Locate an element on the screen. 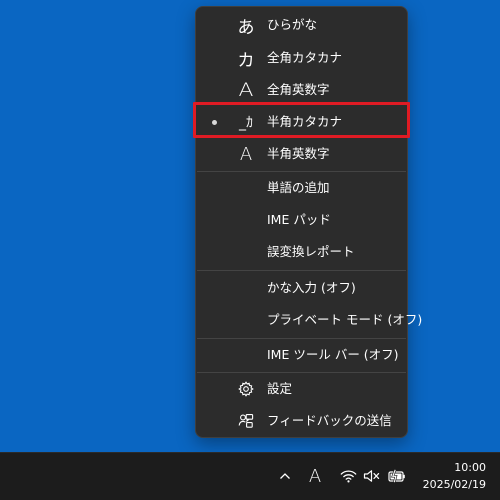  menu-item-halfwidth-katakana: _ｶ 半角カタカナ is located at coordinates (301, 122).